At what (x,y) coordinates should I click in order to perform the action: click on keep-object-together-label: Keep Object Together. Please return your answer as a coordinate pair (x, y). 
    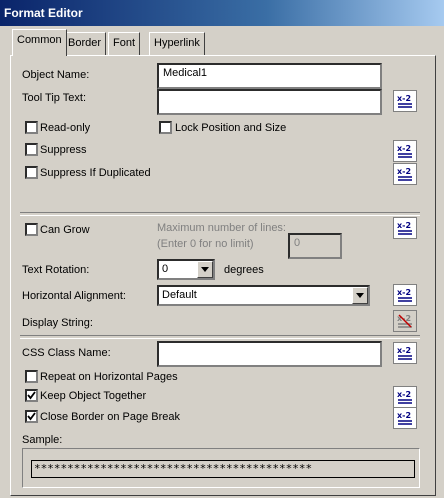
    Looking at the image, I should click on (93, 396).